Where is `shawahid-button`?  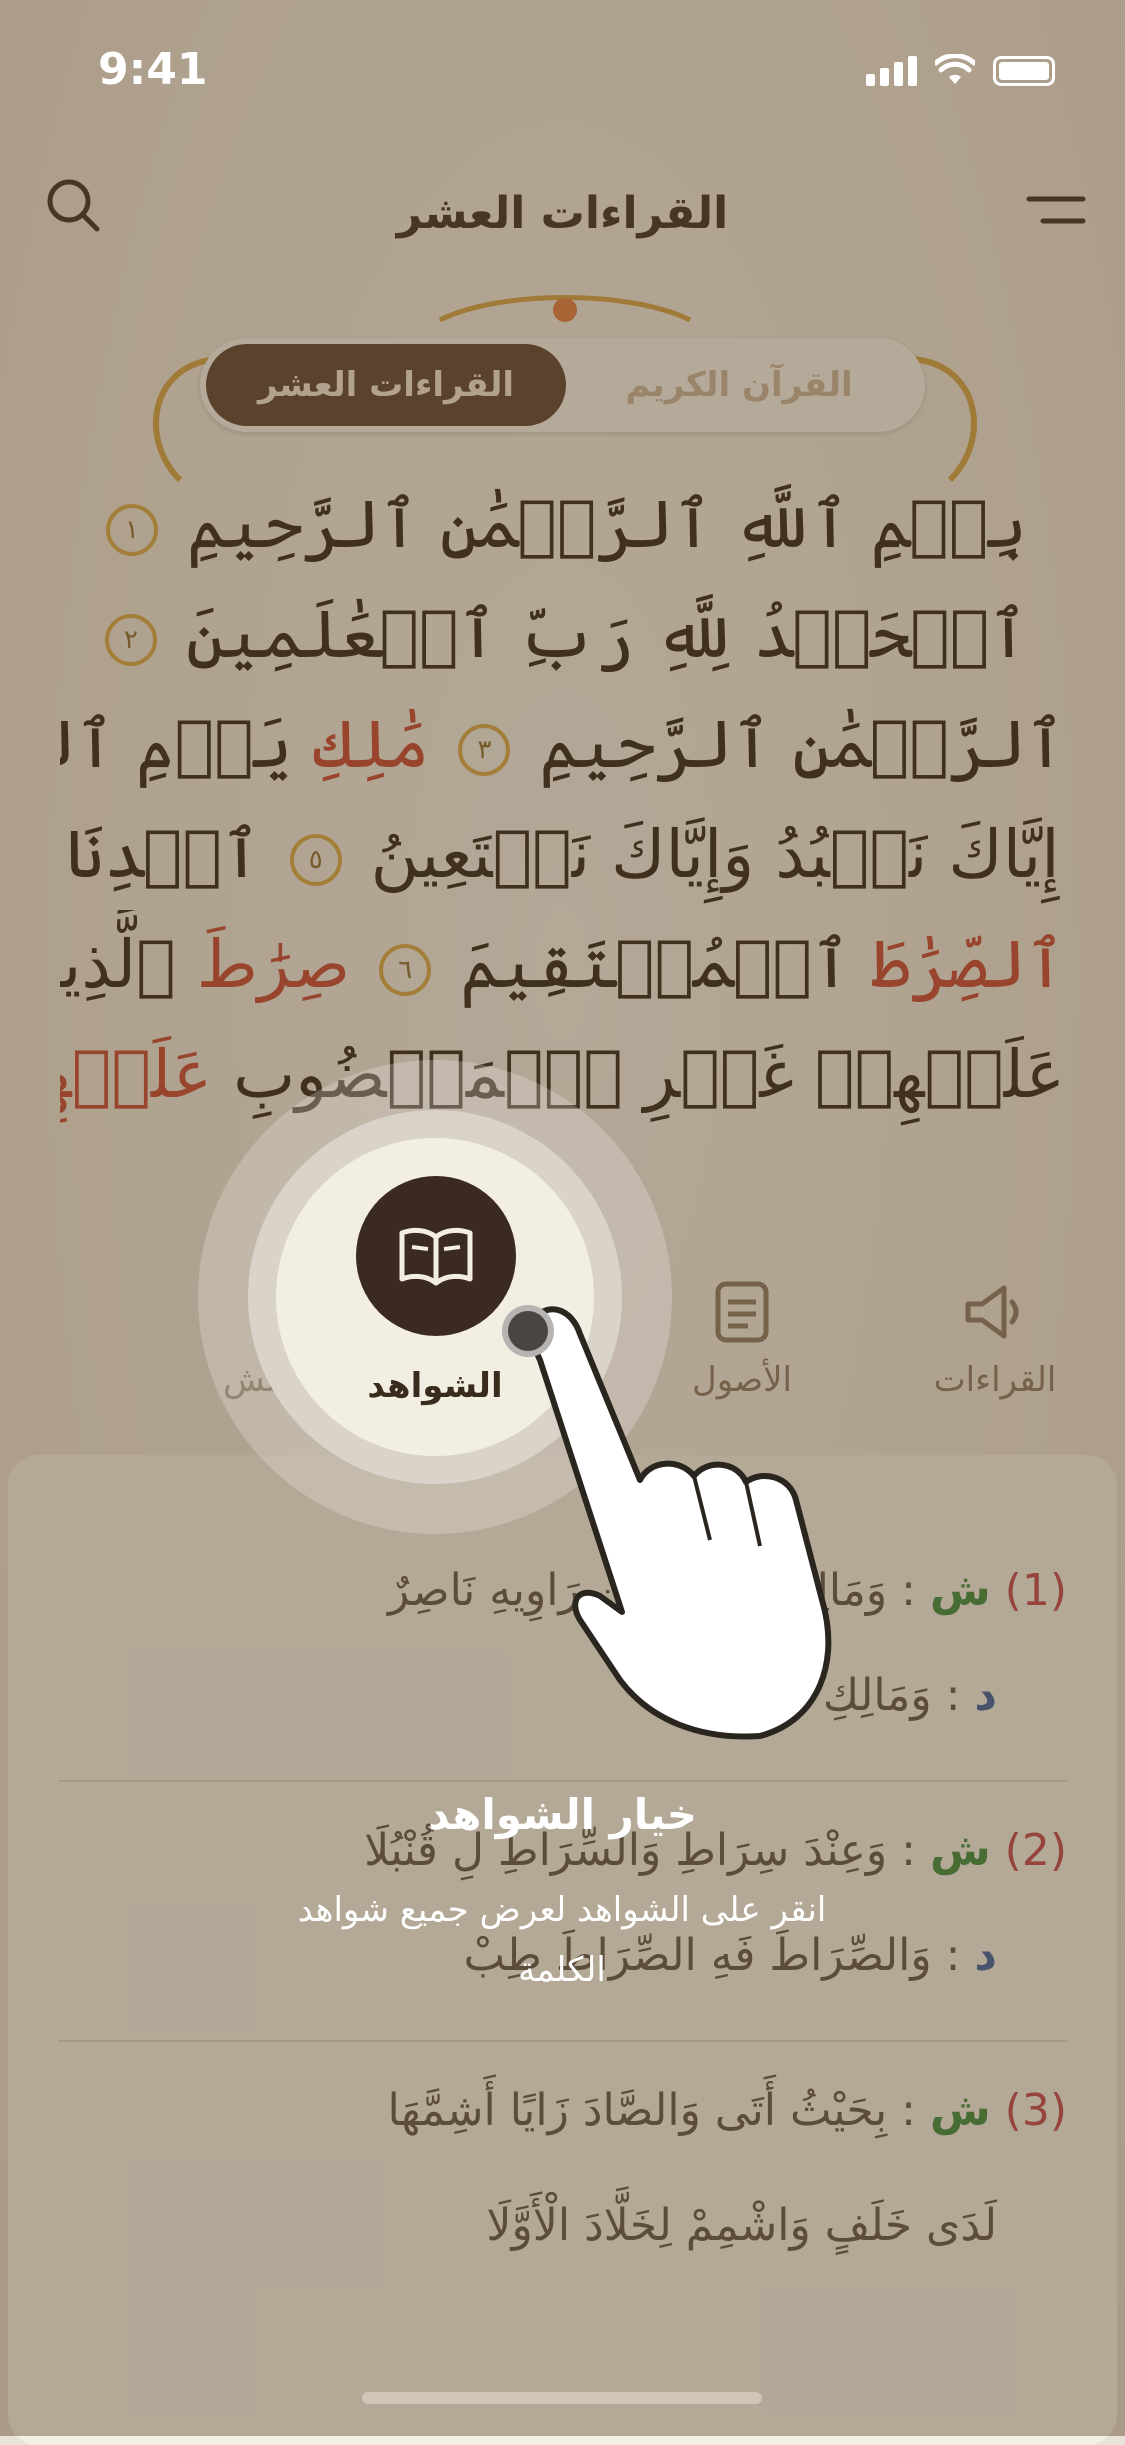 shawahid-button is located at coordinates (436, 1256).